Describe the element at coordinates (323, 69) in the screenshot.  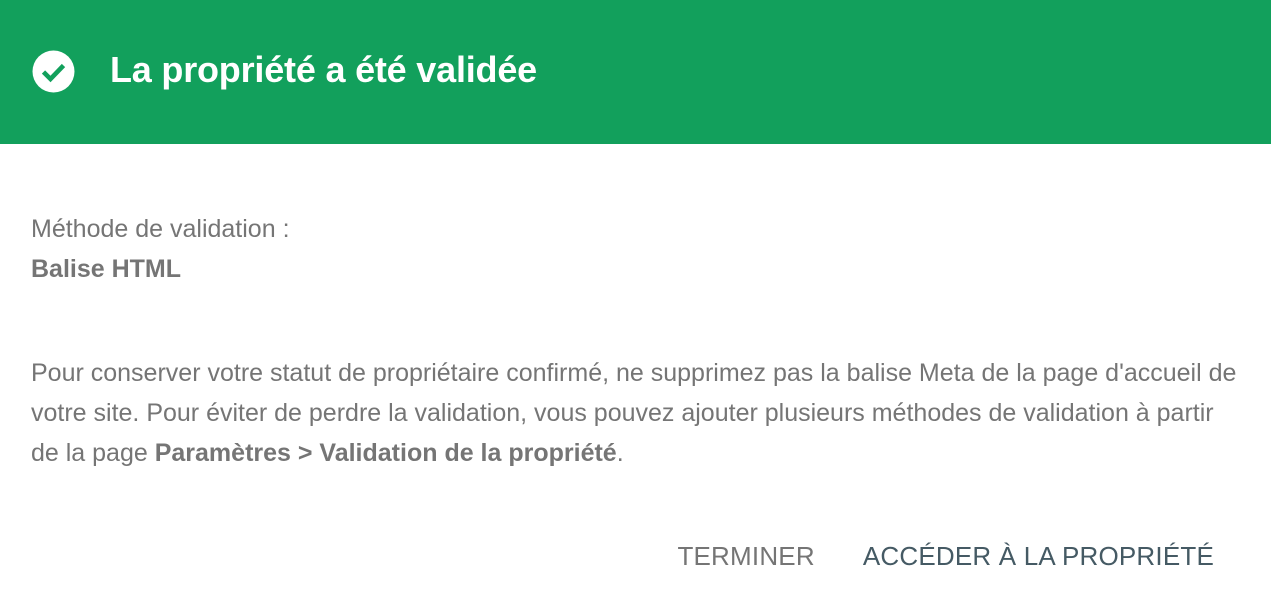
I see `dialog-title: La propriété a été validée` at that location.